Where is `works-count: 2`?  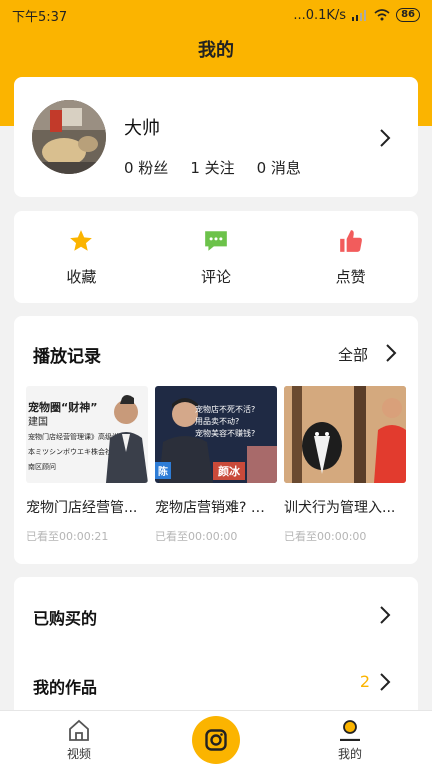 works-count: 2 is located at coordinates (364, 681).